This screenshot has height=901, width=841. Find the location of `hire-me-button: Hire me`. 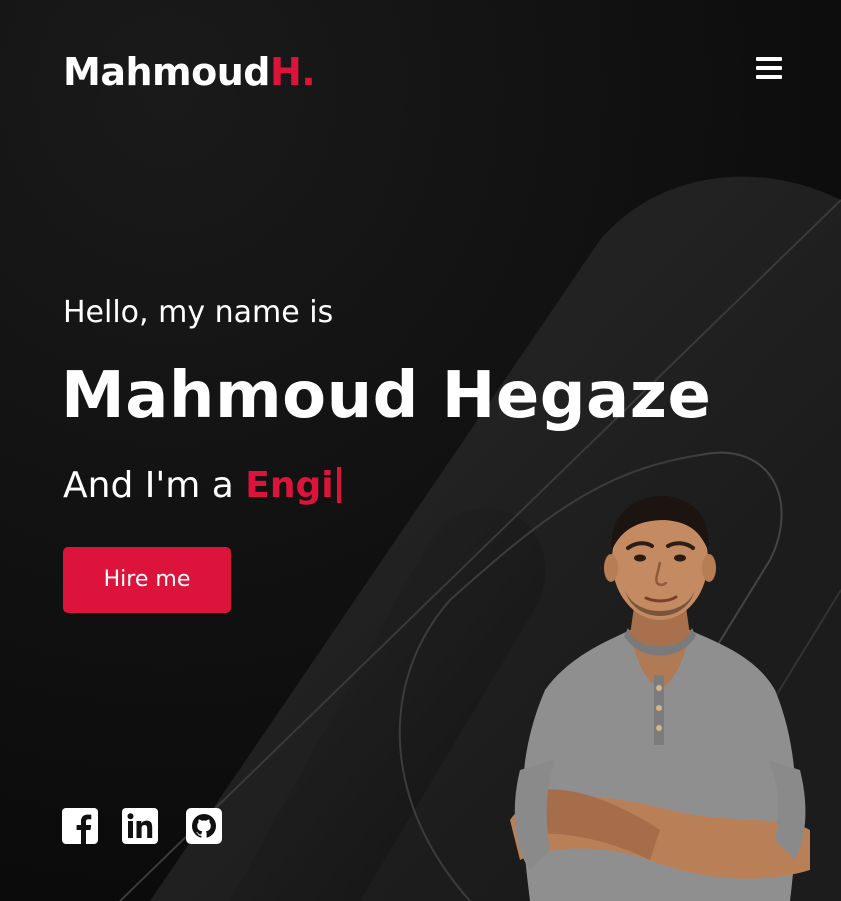

hire-me-button: Hire me is located at coordinates (147, 580).